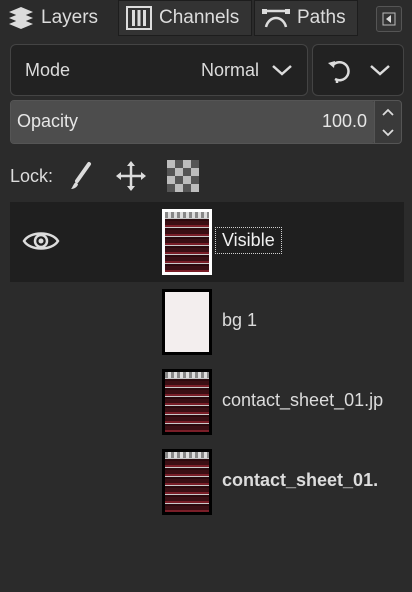 This screenshot has height=592, width=412. Describe the element at coordinates (48, 121) in the screenshot. I see `opacity-label: Opacity` at that location.